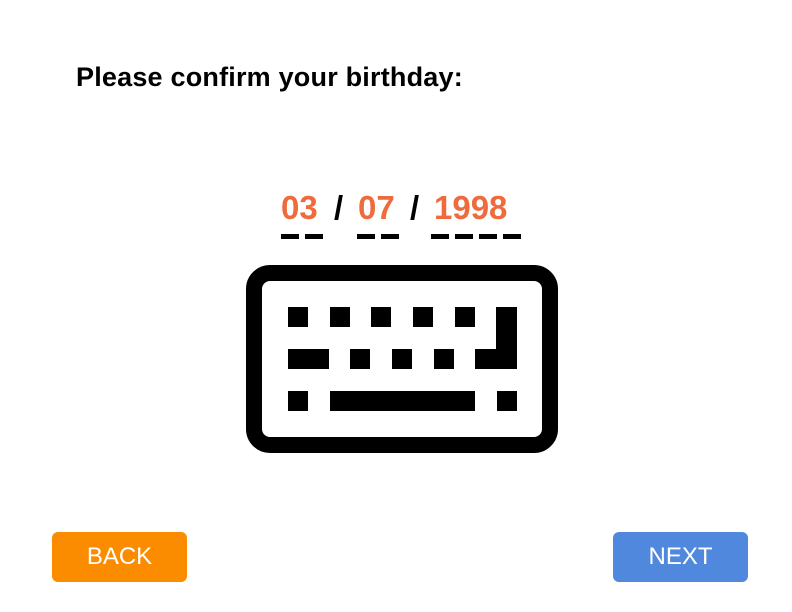 The width and height of the screenshot is (792, 612). Describe the element at coordinates (299, 208) in the screenshot. I see `month-value: 03` at that location.